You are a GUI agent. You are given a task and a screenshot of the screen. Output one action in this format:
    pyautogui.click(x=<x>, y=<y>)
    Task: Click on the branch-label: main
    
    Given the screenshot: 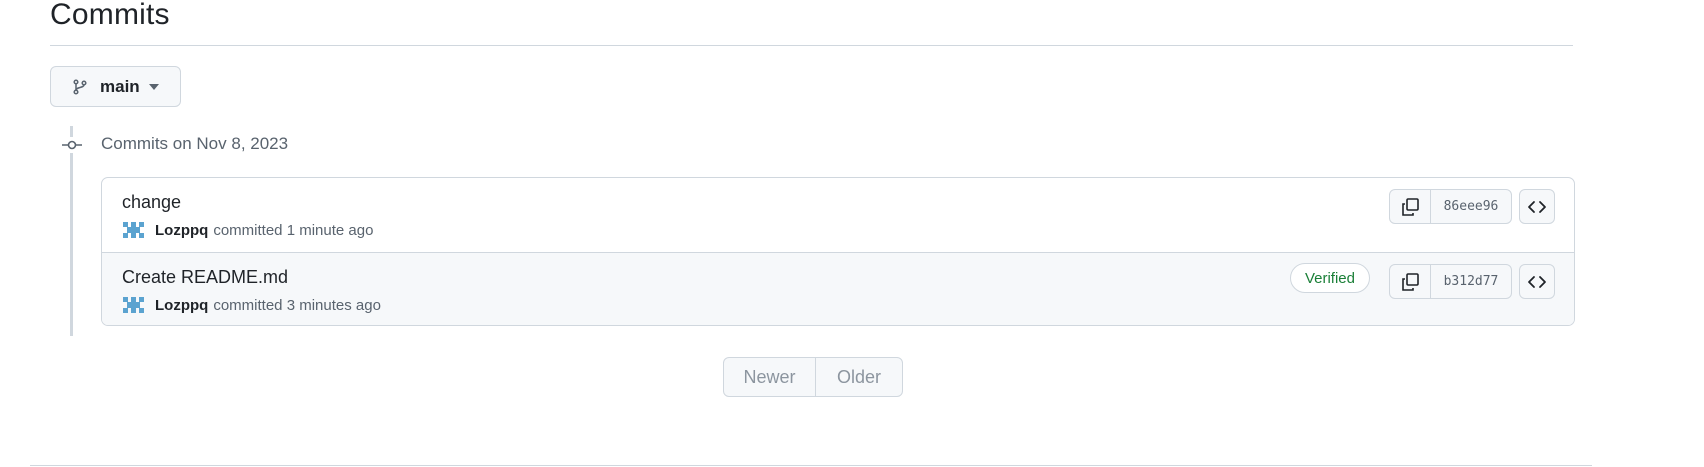 What is the action you would take?
    pyautogui.click(x=120, y=86)
    